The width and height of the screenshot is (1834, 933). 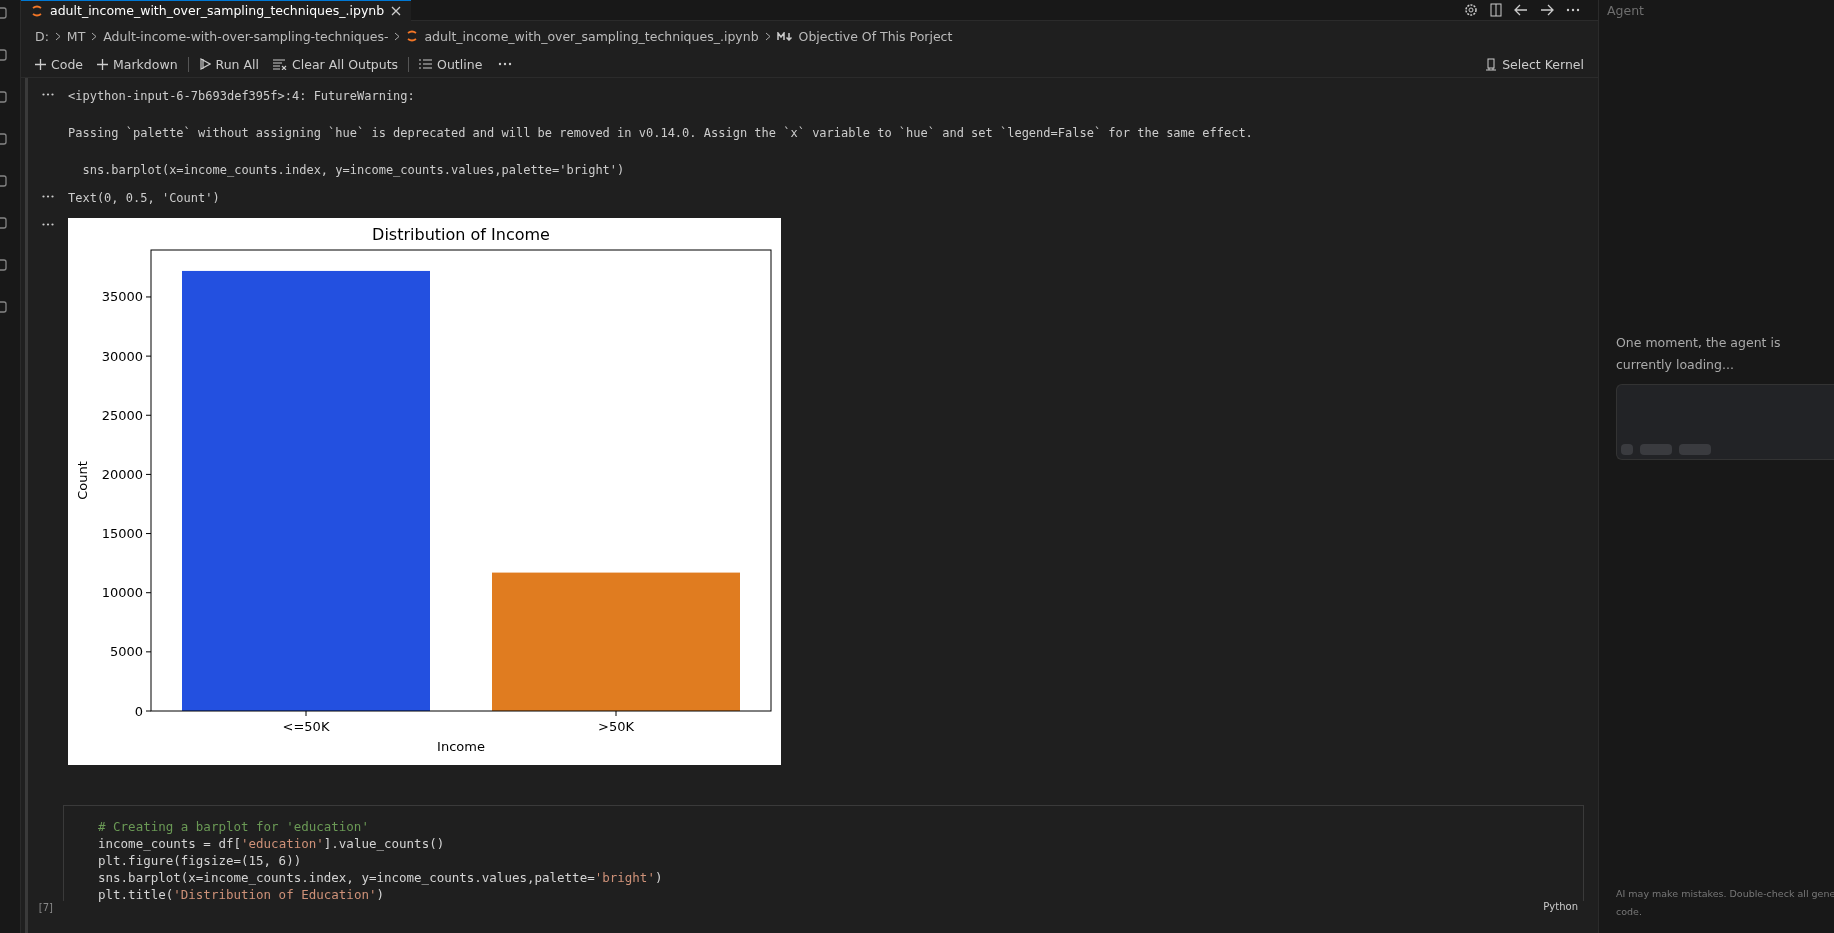 What do you see at coordinates (234, 826) in the screenshot?
I see `code-line: # Creating a barplot for 'education'` at bounding box center [234, 826].